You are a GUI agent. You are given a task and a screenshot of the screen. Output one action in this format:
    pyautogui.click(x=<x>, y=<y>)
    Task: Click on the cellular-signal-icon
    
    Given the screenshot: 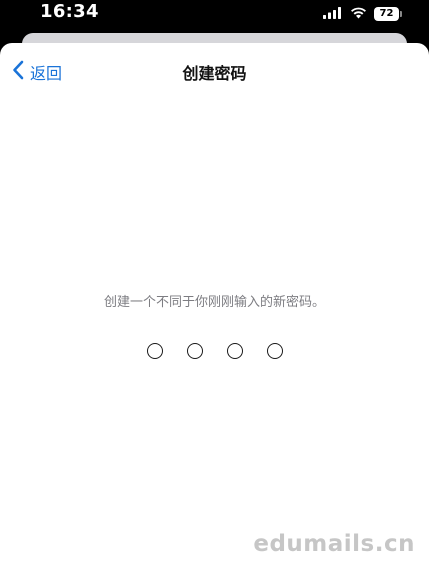 What is the action you would take?
    pyautogui.click(x=333, y=13)
    